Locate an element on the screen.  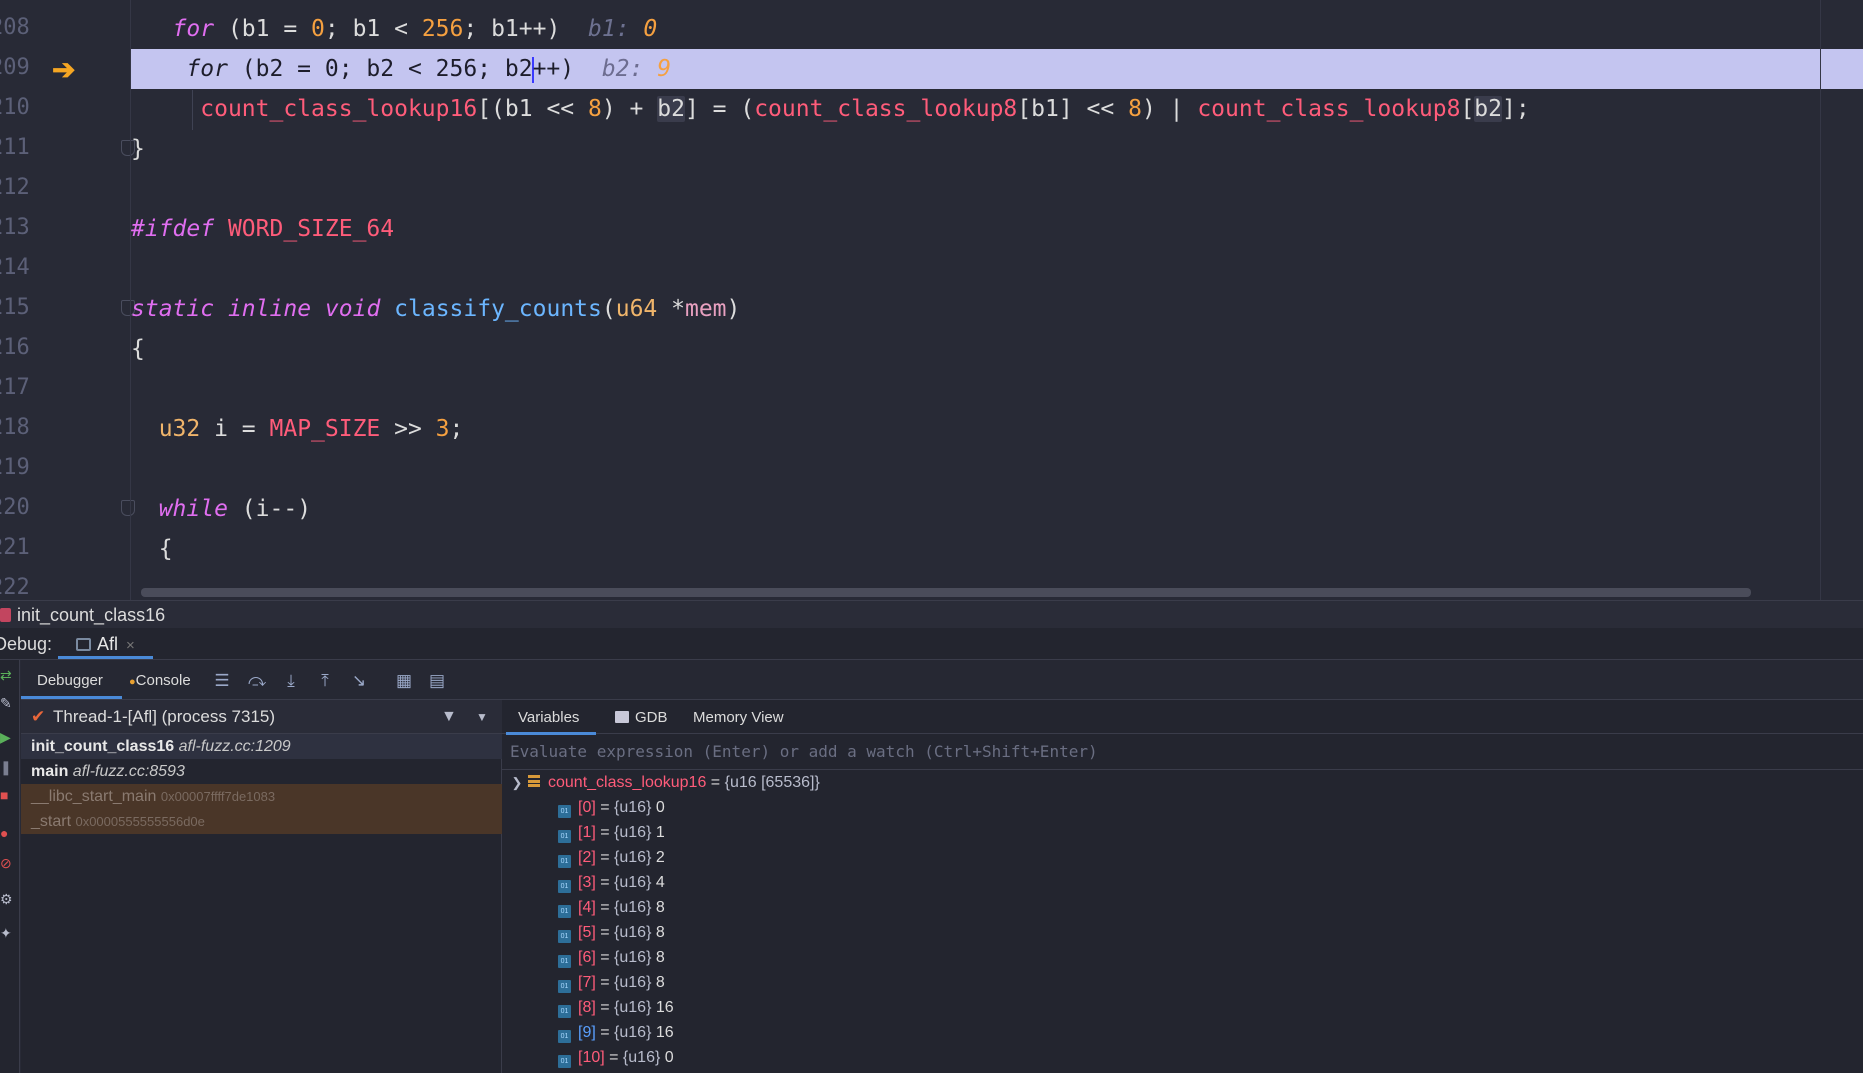
line-number: 212 is located at coordinates (15, 187).